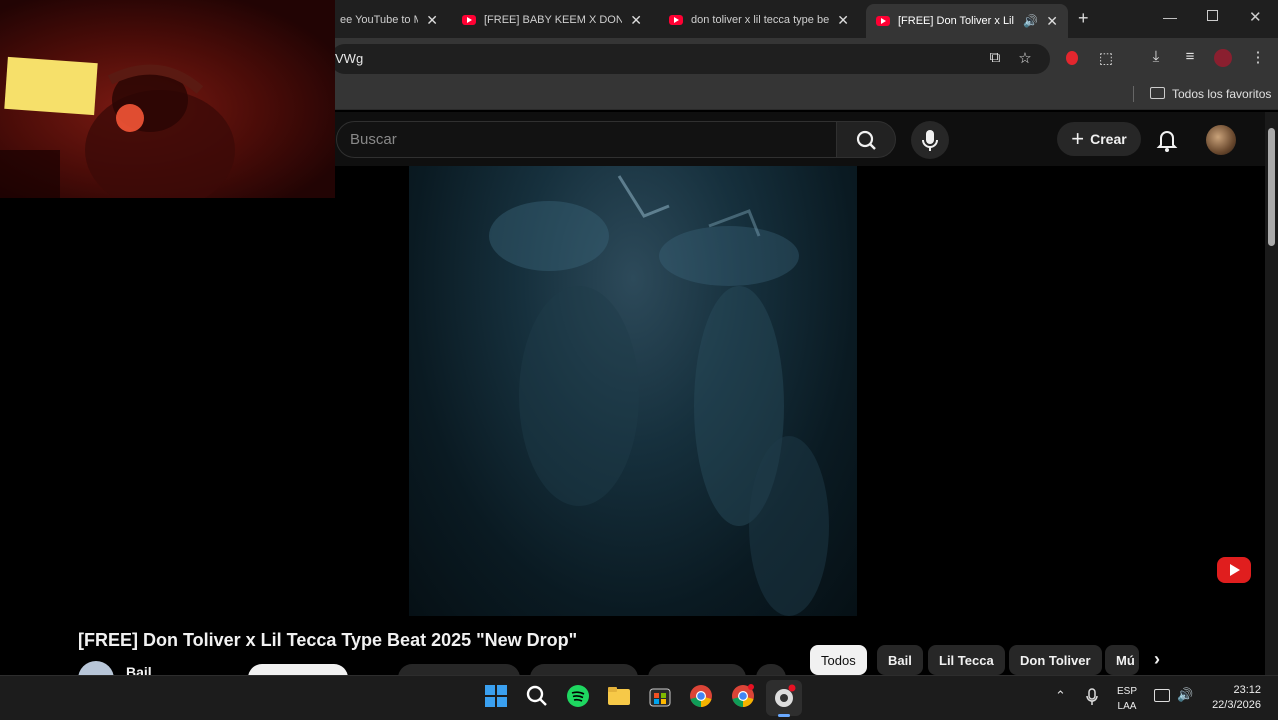  Describe the element at coordinates (1030, 21) in the screenshot. I see `speaker-icon: 🔊` at that location.